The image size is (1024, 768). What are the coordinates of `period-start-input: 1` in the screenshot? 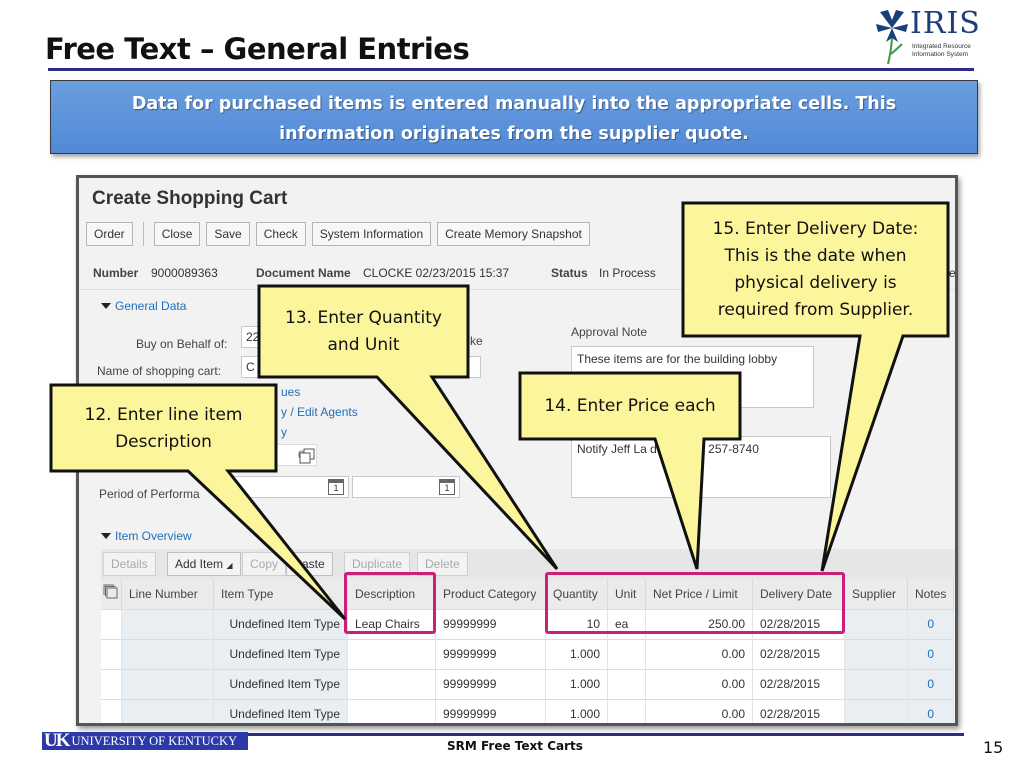 It's located at (289, 487).